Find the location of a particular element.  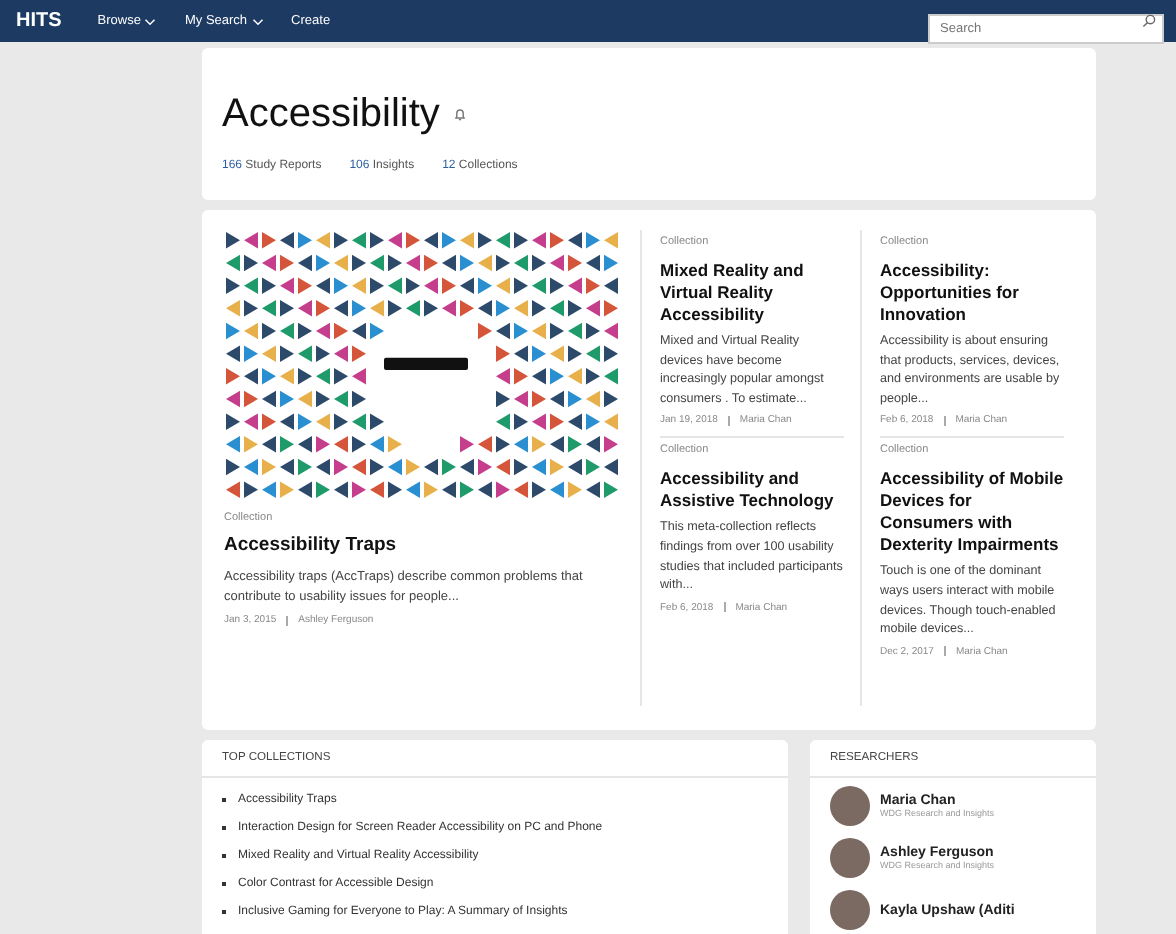

page-title: Accessibility is located at coordinates (331, 115).